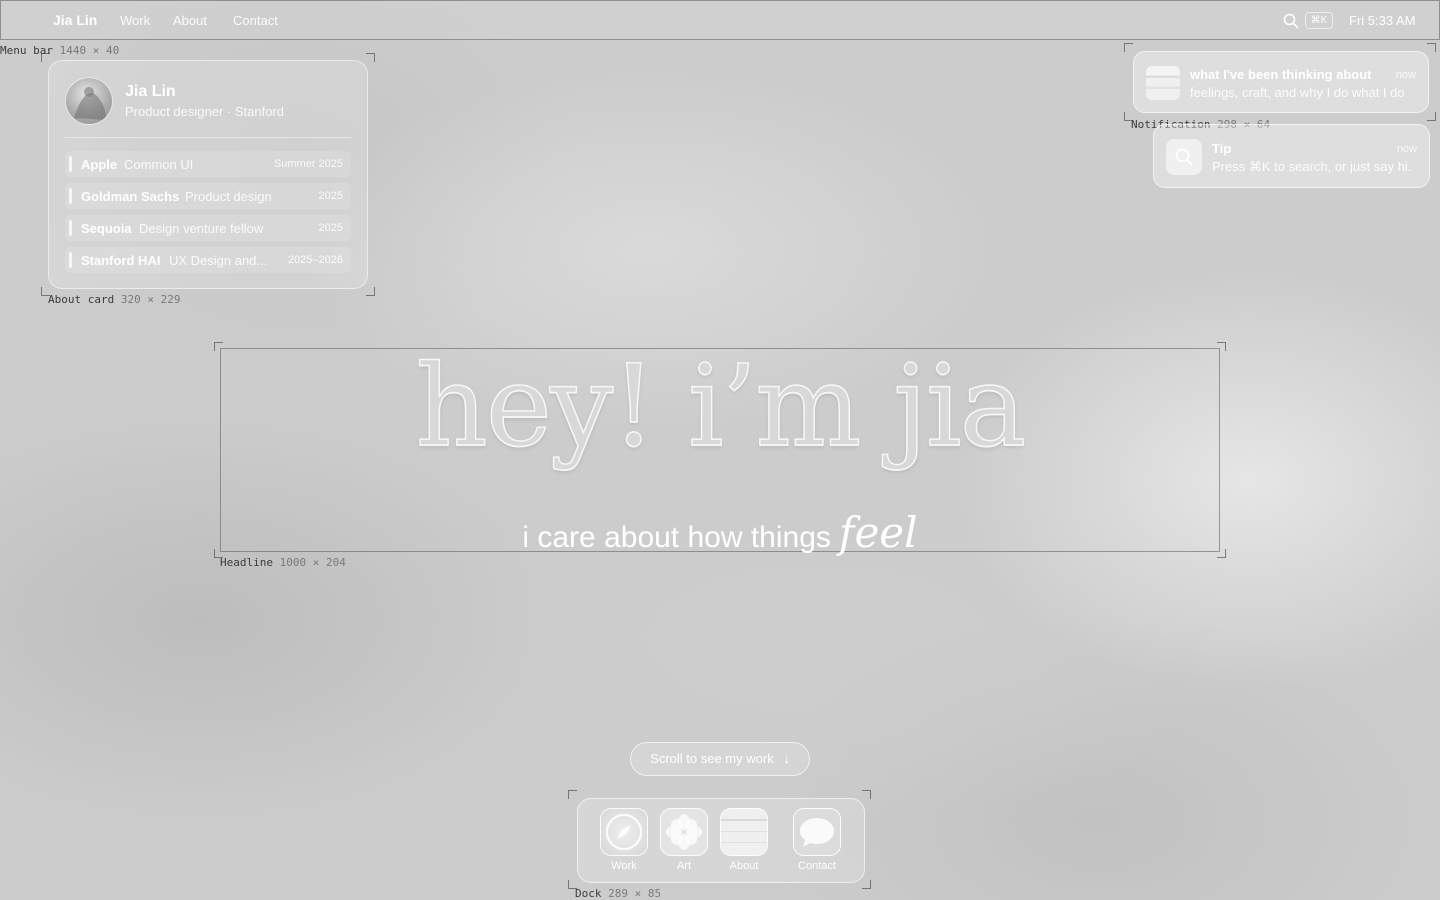 The width and height of the screenshot is (1440, 900). I want to click on dock: Work Art About Contact, so click(721, 840).